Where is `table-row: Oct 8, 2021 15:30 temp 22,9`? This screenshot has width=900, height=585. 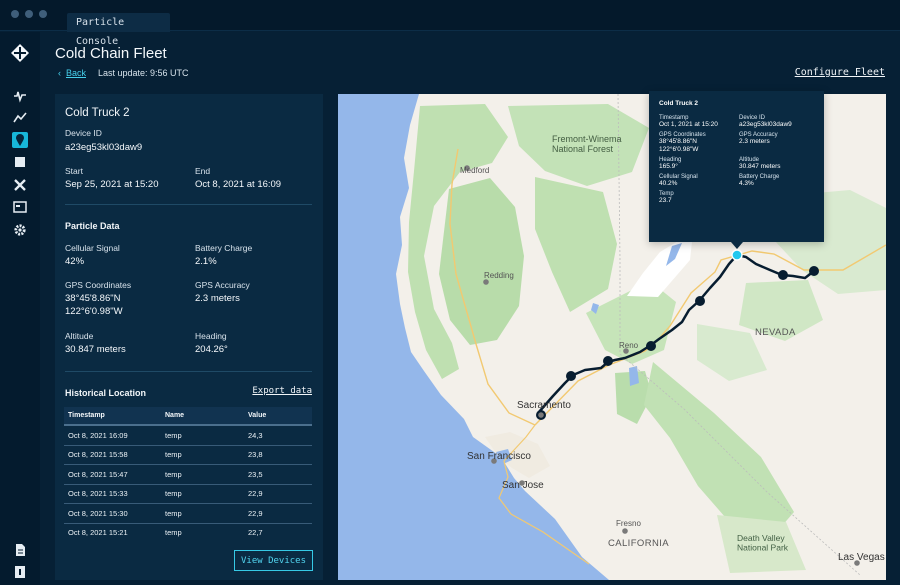 table-row: Oct 8, 2021 15:30 temp 22,9 is located at coordinates (188, 514).